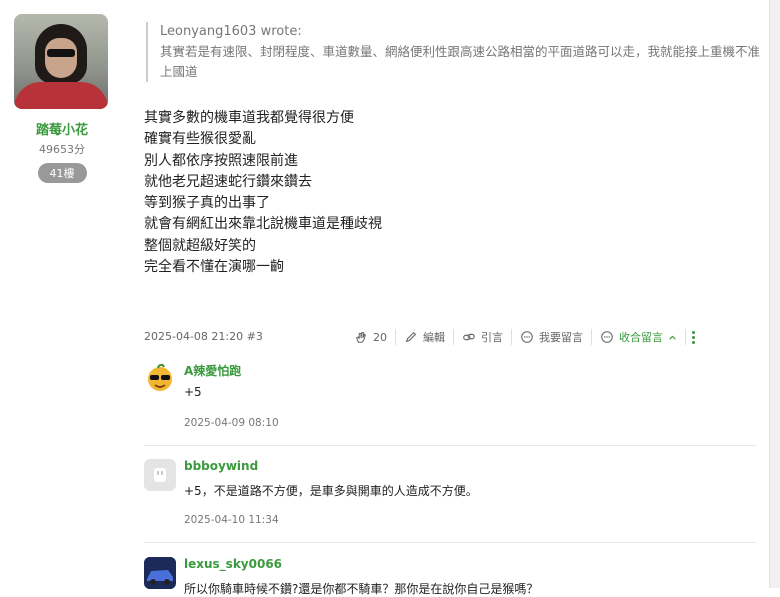  What do you see at coordinates (228, 181) in the screenshot?
I see `post-line: 就他老兄超速蛇行鑽來鑽去` at bounding box center [228, 181].